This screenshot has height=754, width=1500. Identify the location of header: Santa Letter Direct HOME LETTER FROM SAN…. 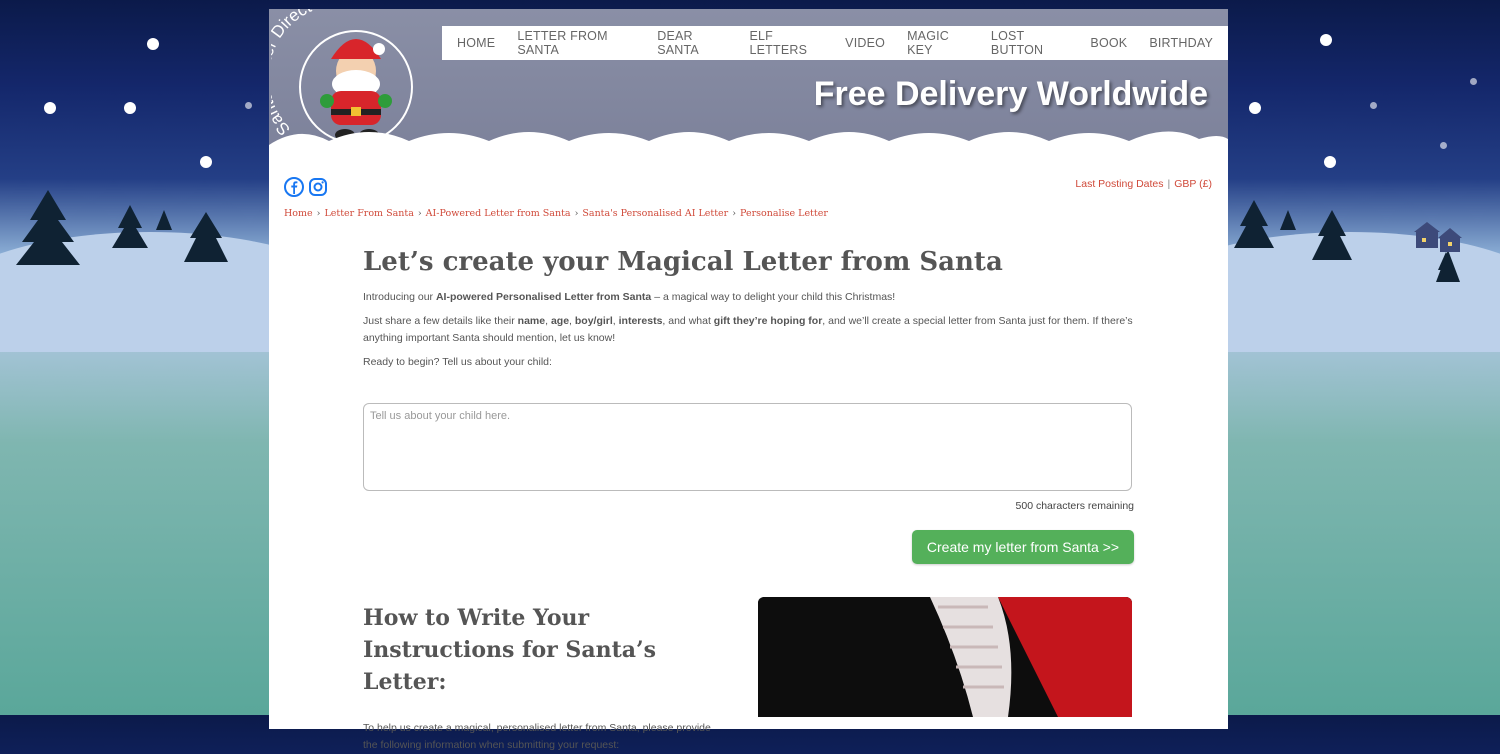
(748, 84).